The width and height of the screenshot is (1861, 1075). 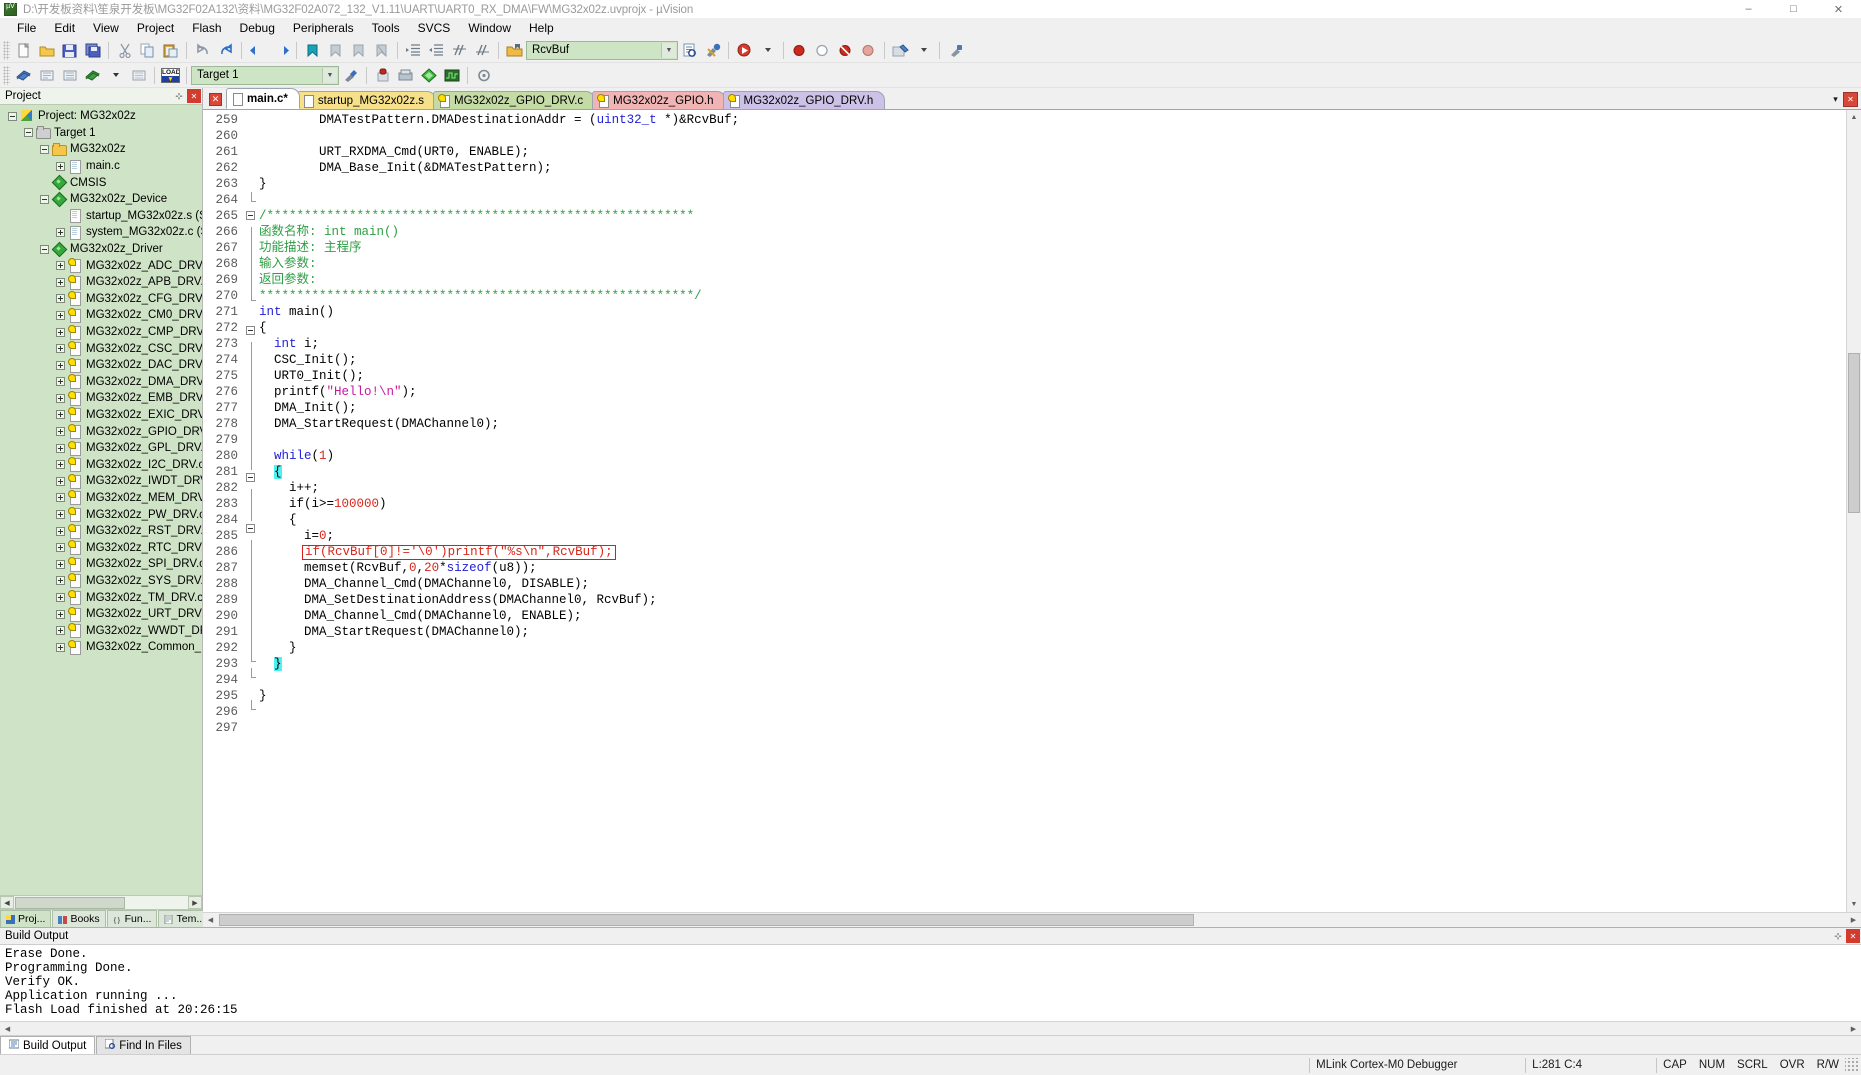 What do you see at coordinates (822, 50) in the screenshot?
I see `disable-breakpoint-icon` at bounding box center [822, 50].